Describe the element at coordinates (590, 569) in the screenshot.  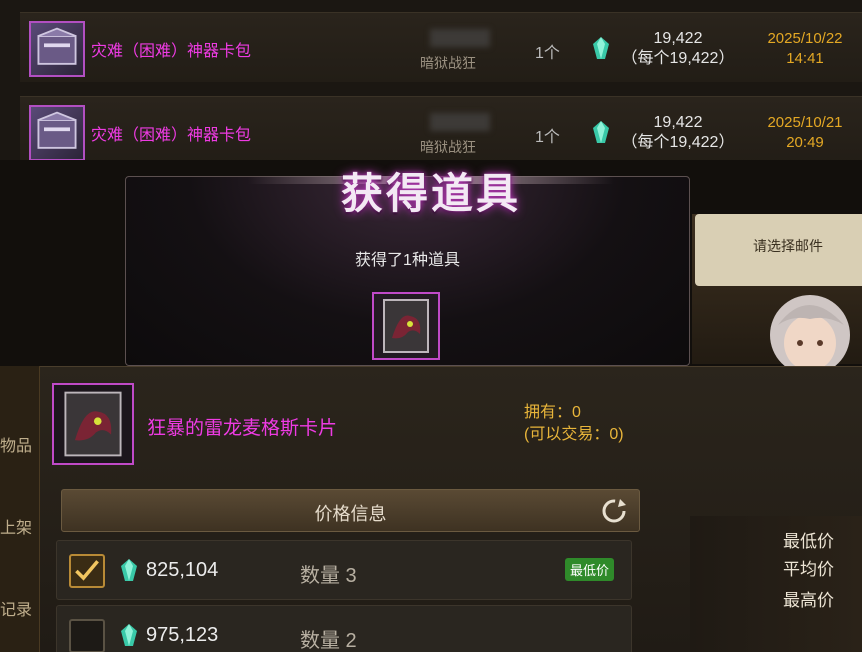
I see `lowest-price-badge: 最低价` at that location.